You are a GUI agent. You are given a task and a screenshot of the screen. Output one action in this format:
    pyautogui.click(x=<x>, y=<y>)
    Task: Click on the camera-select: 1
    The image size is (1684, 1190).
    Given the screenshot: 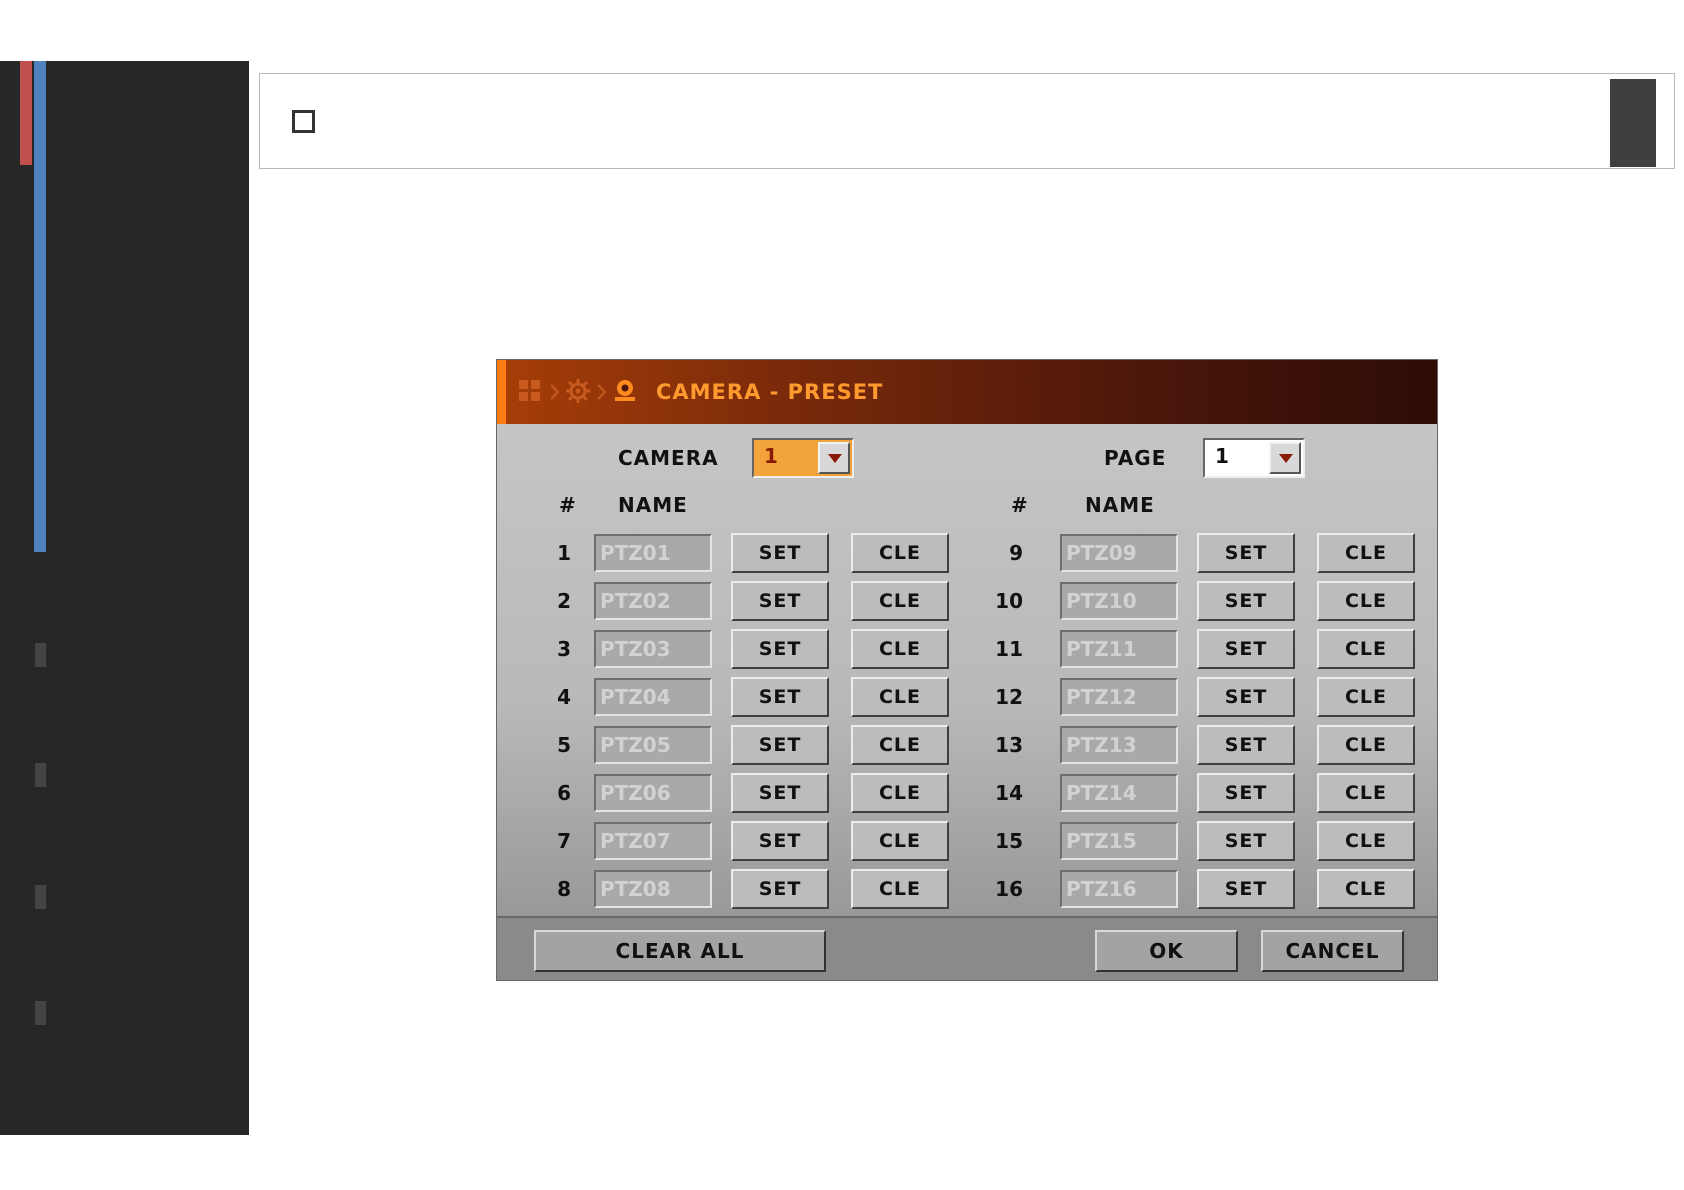 What is the action you would take?
    pyautogui.click(x=803, y=458)
    